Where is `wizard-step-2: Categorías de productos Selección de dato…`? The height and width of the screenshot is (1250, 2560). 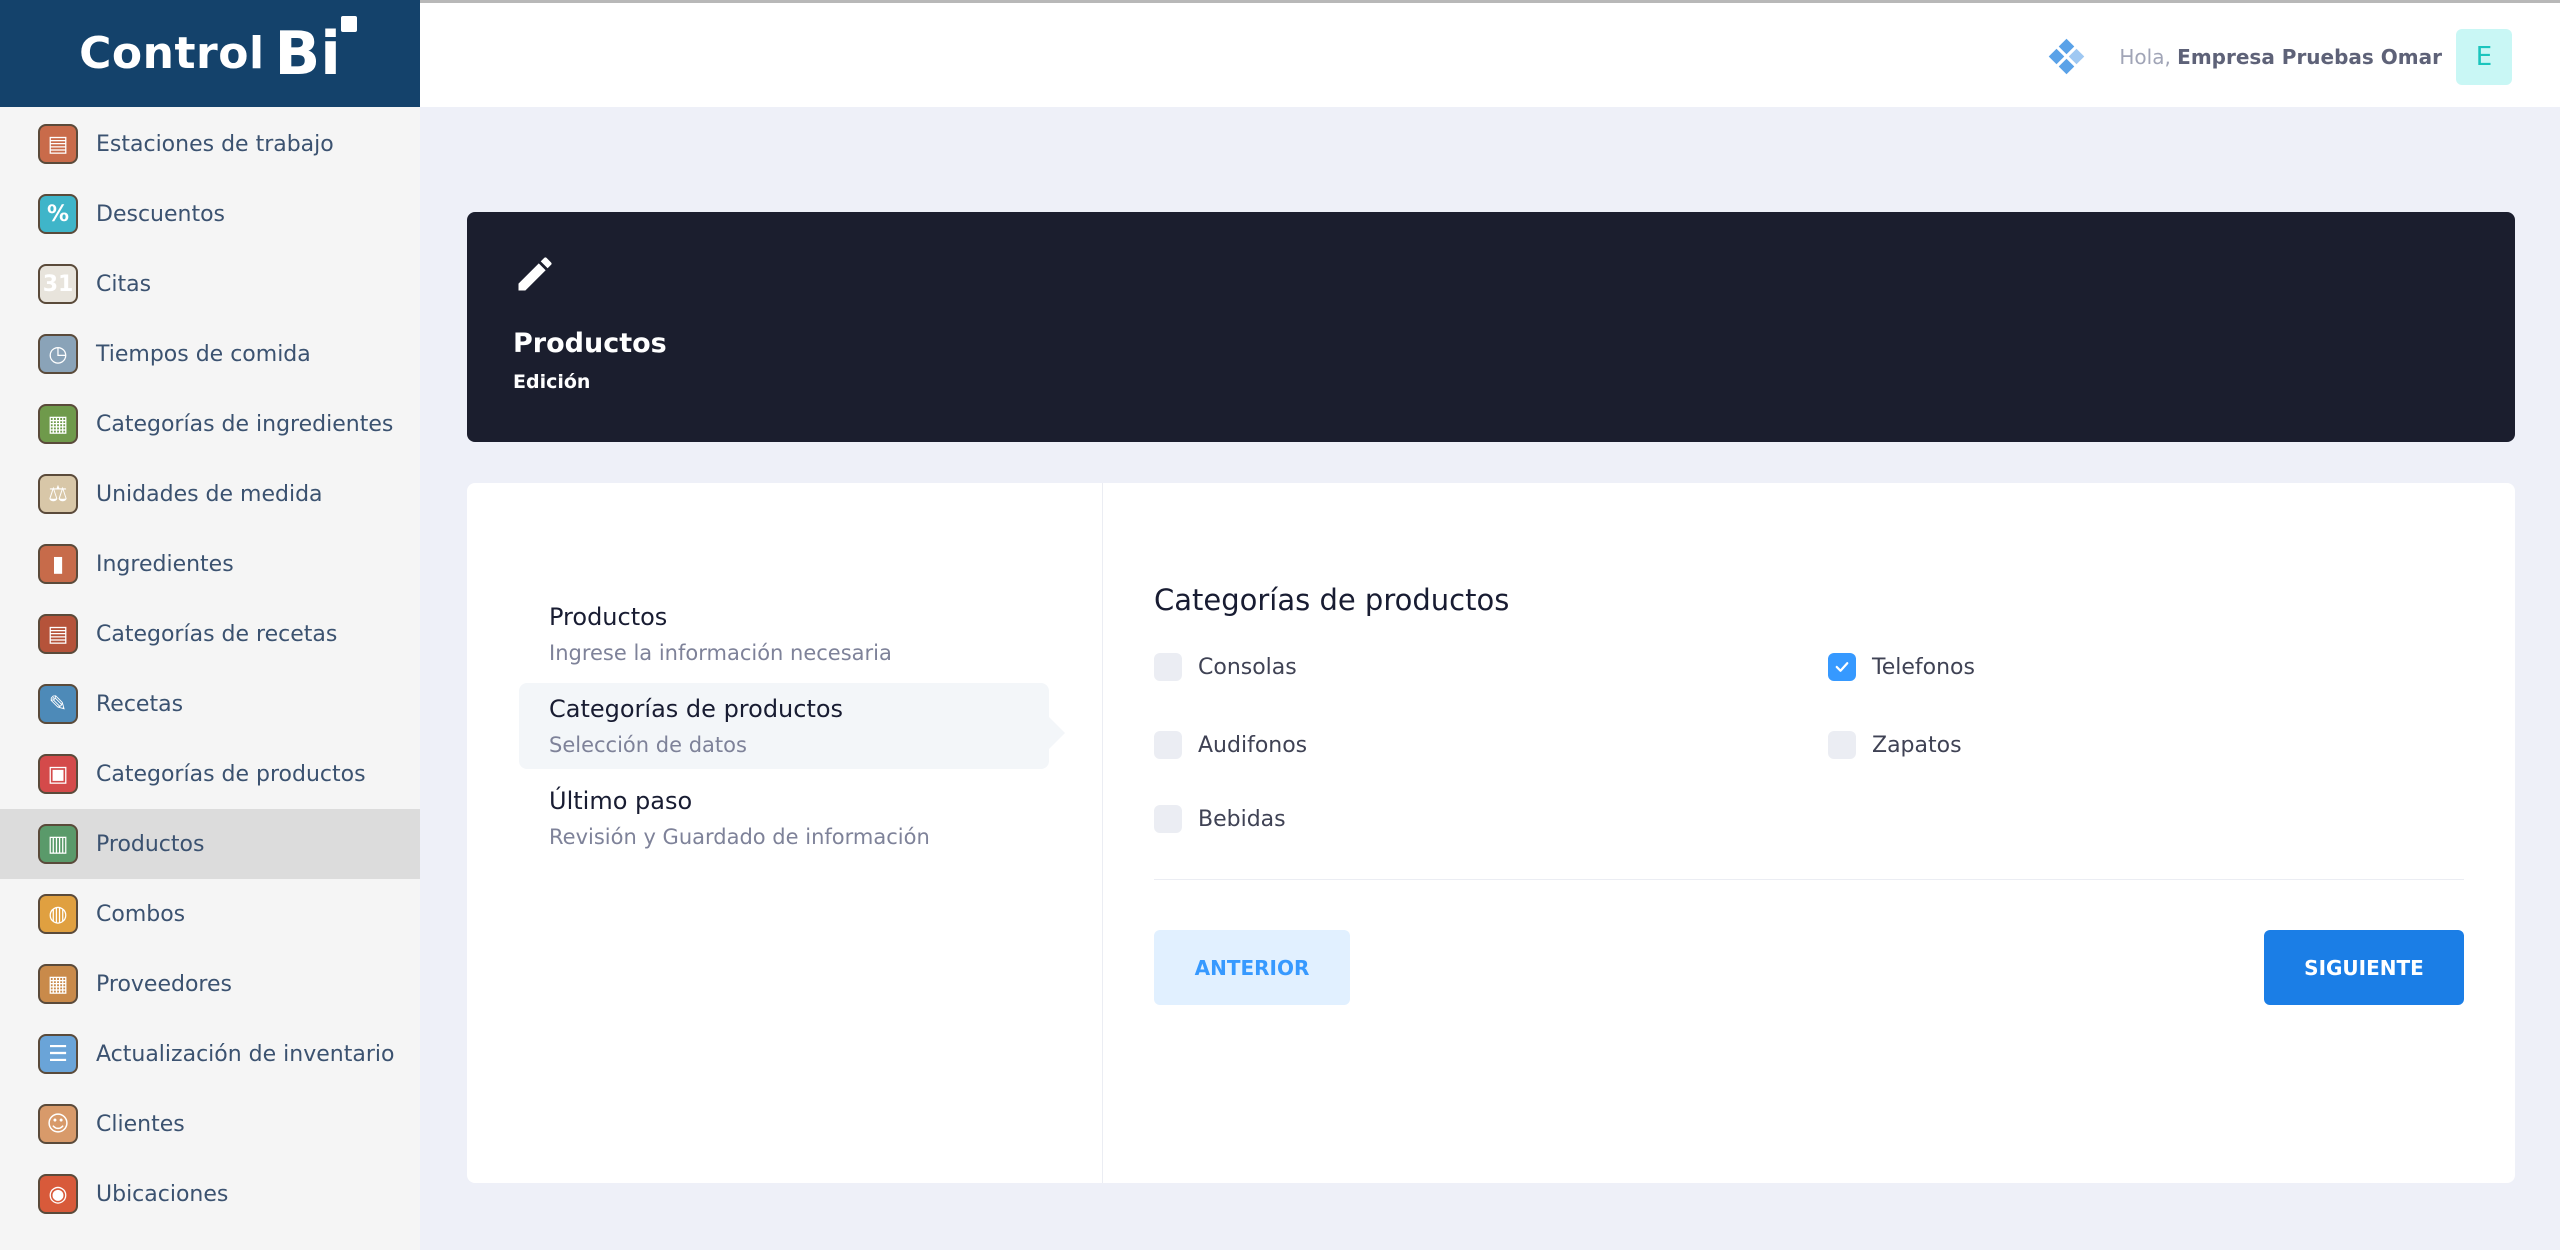
wizard-step-2: Categorías de productos Selección de dato… is located at coordinates (792, 726).